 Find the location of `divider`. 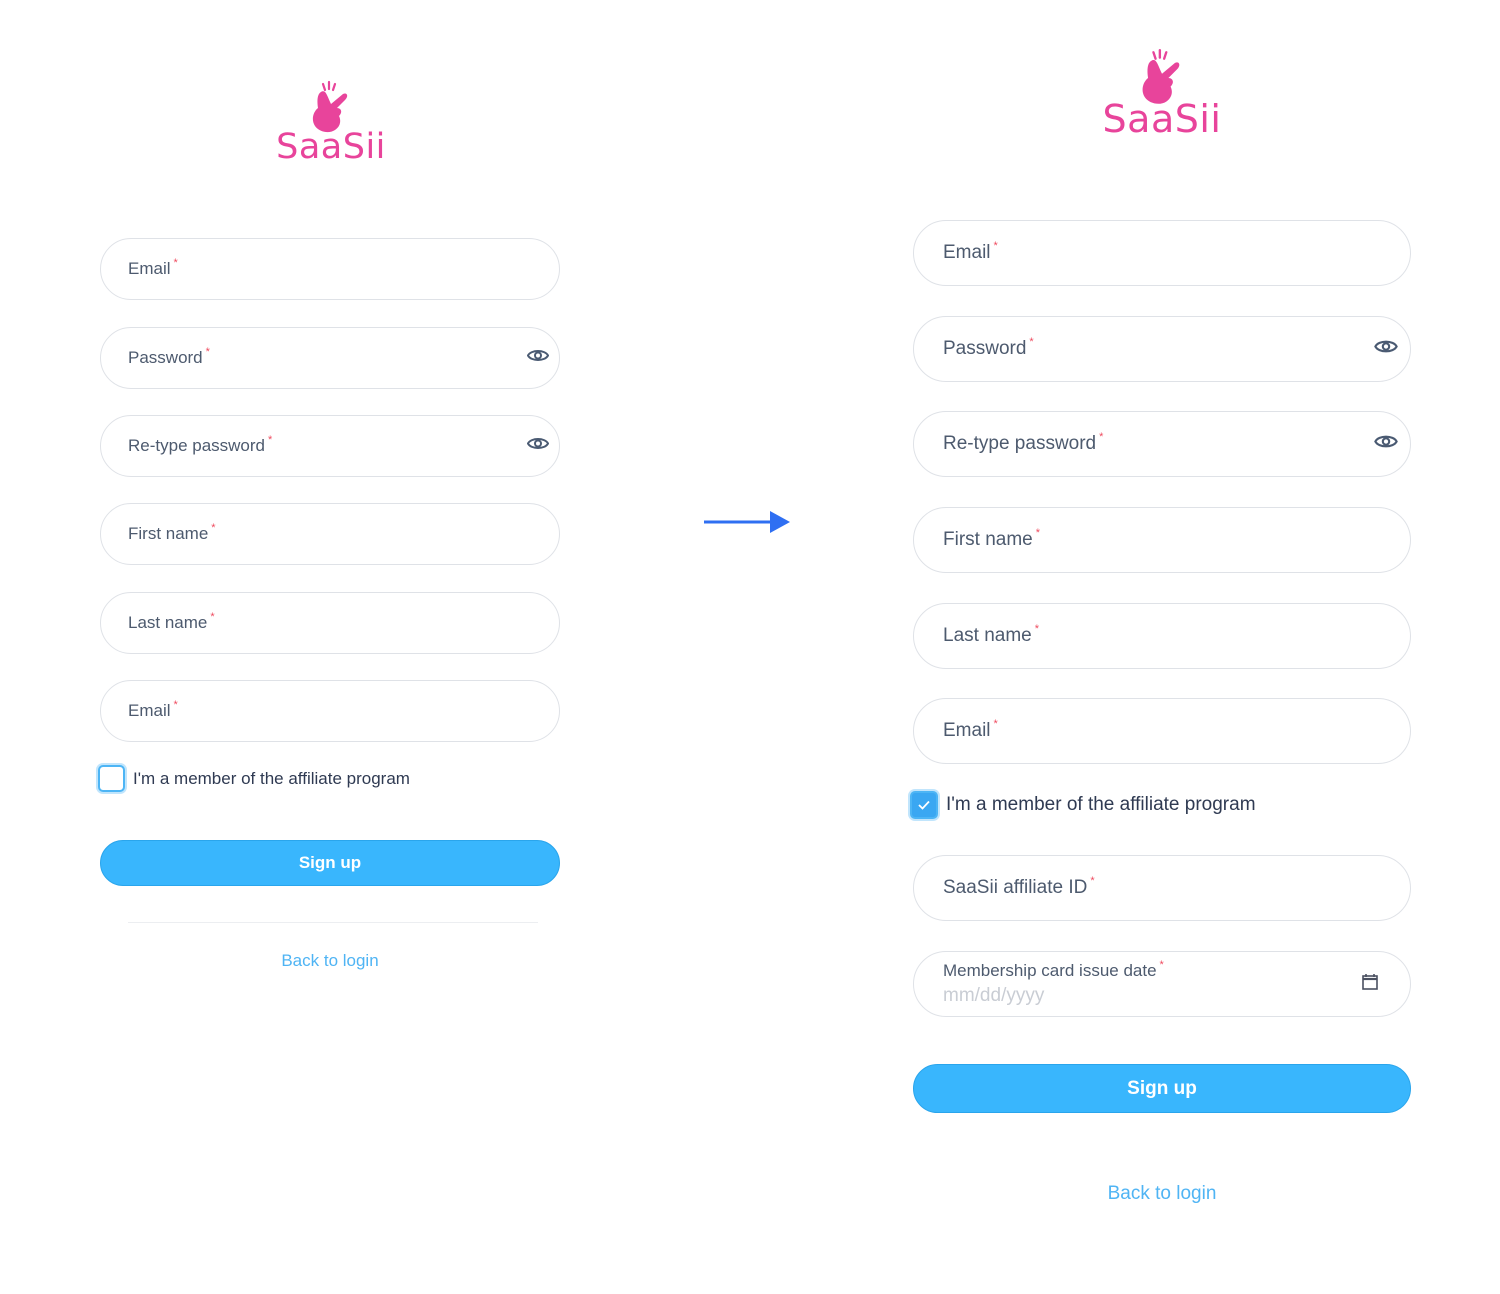

divider is located at coordinates (333, 922).